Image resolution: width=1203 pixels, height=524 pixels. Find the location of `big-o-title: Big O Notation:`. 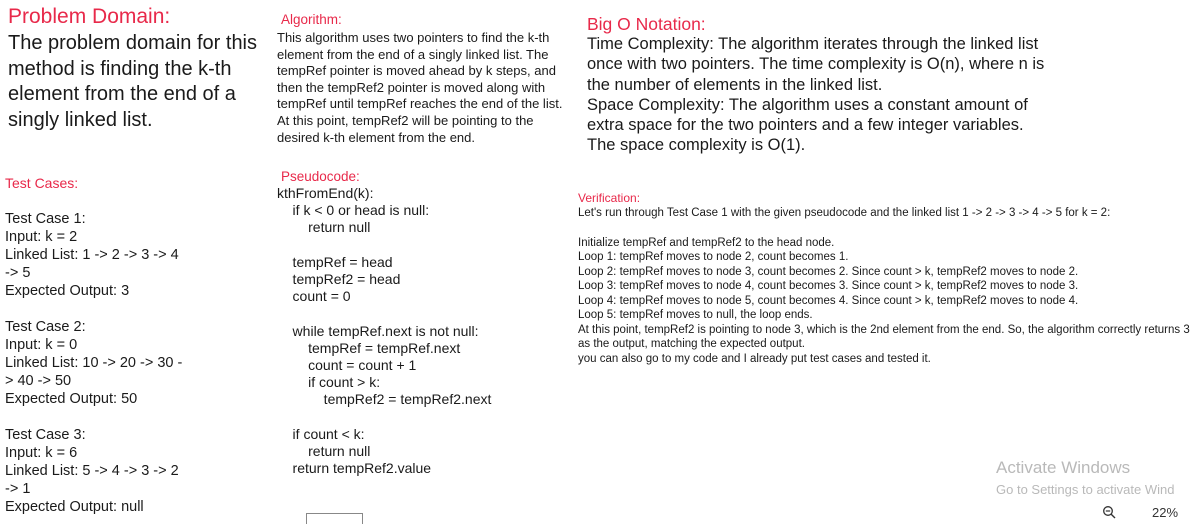

big-o-title: Big O Notation: is located at coordinates (646, 24).